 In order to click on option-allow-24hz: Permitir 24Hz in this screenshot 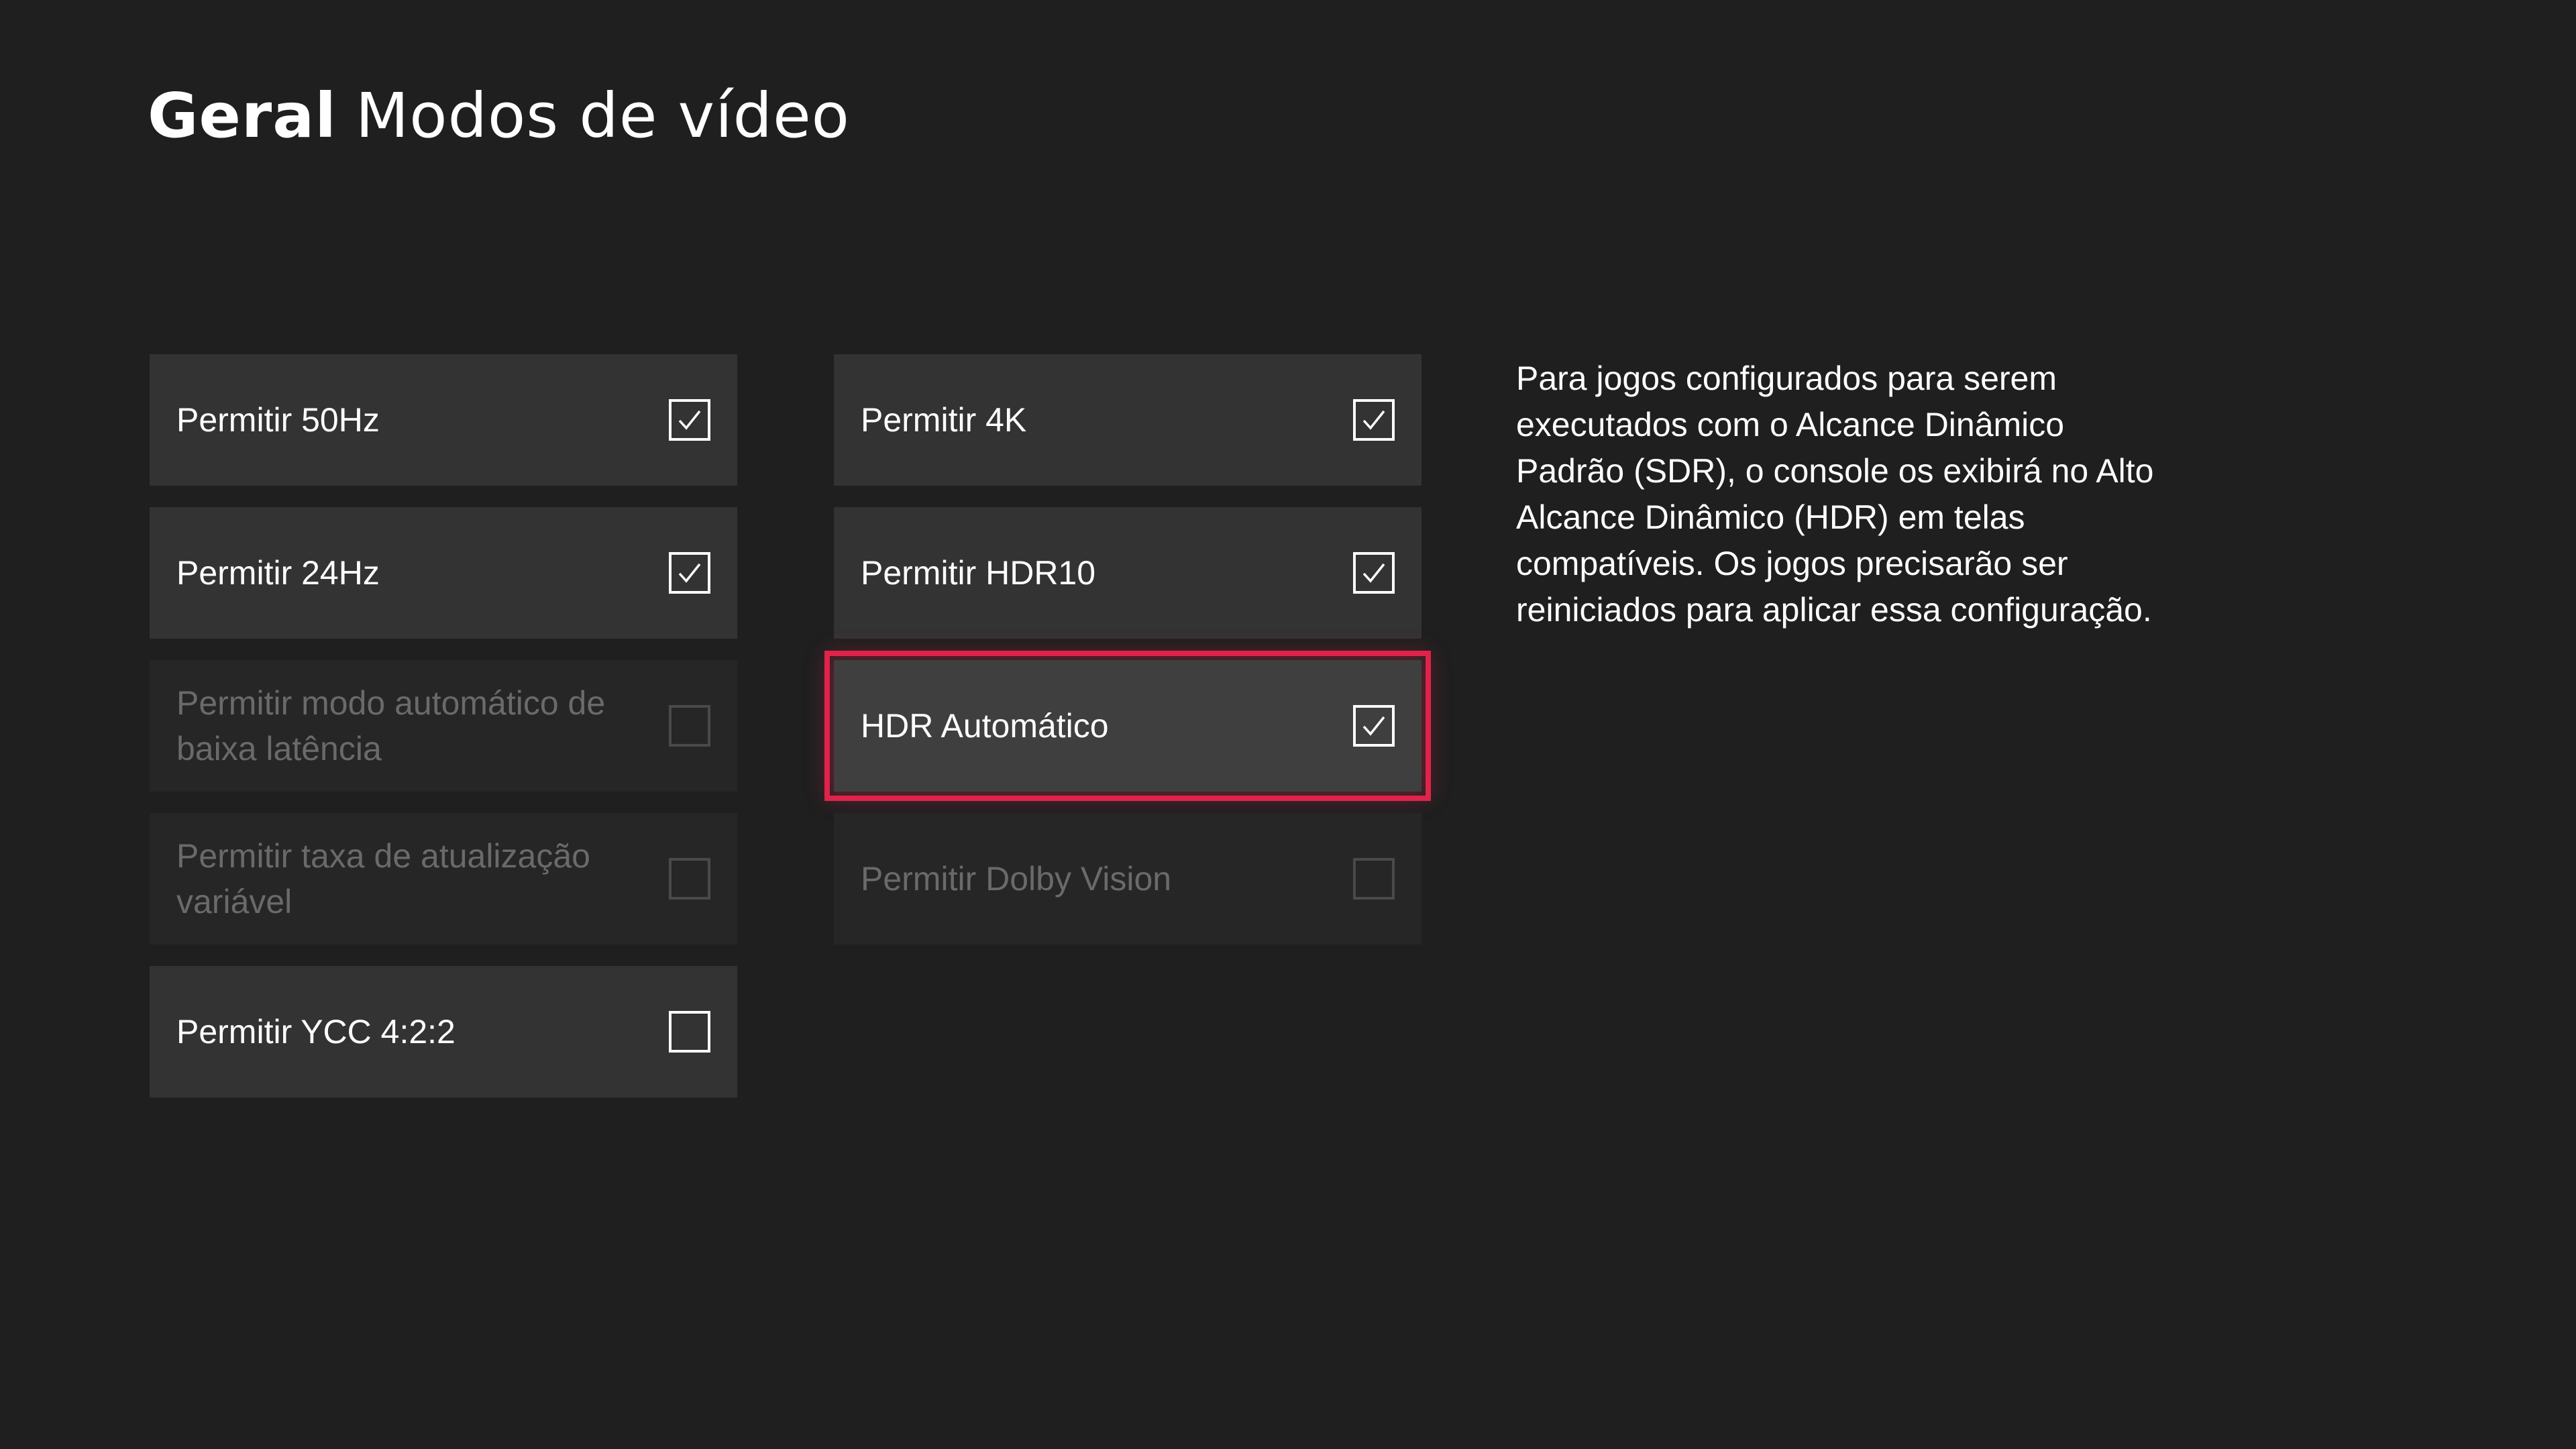, I will do `click(443, 573)`.